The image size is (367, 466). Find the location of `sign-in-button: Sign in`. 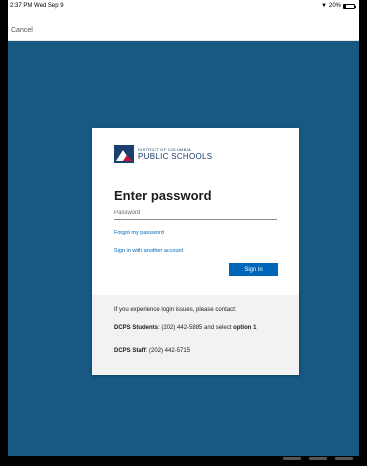

sign-in-button: Sign in is located at coordinates (253, 269).